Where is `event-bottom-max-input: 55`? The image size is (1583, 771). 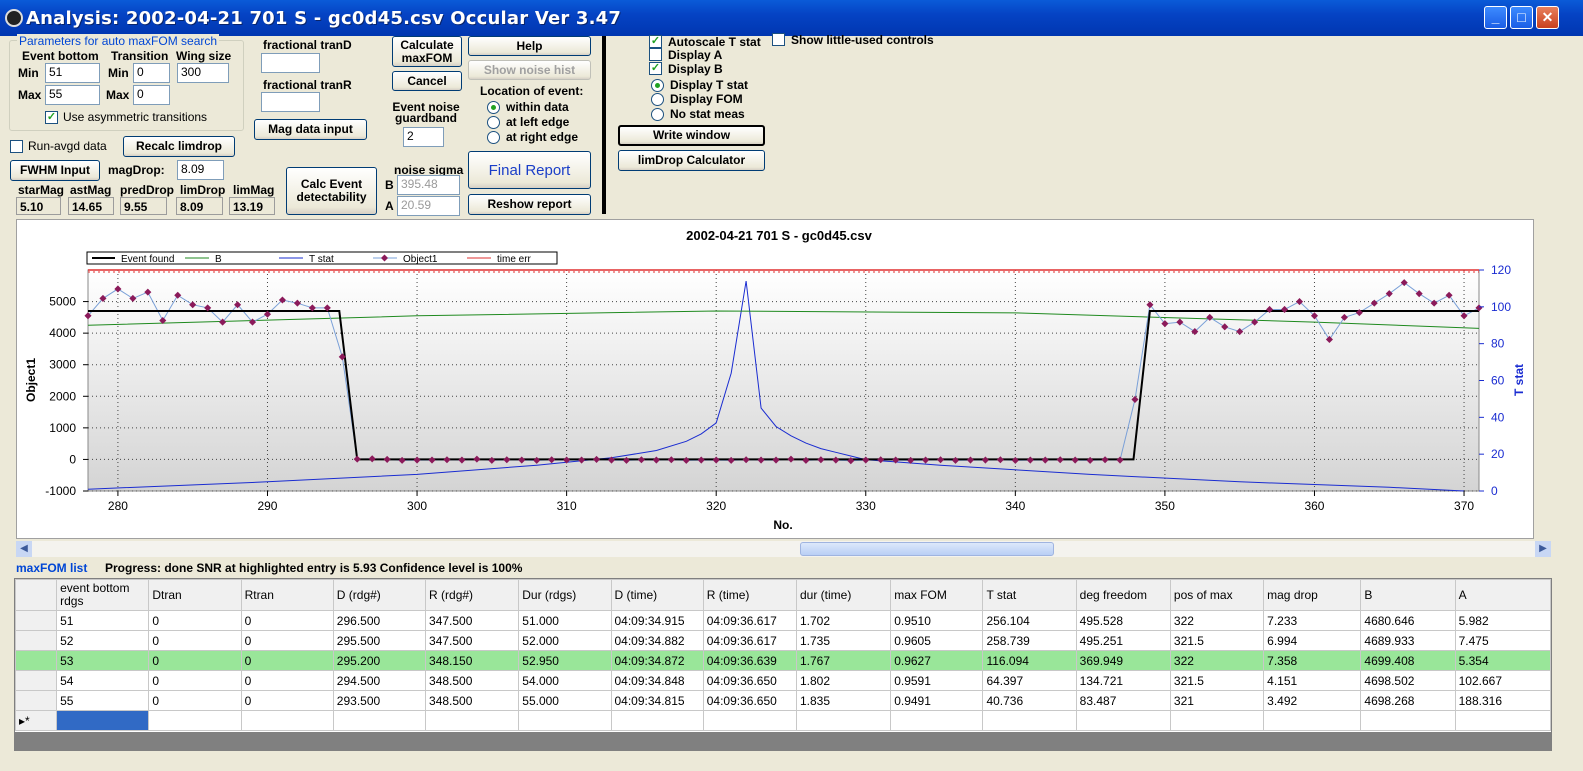 event-bottom-max-input: 55 is located at coordinates (72, 95).